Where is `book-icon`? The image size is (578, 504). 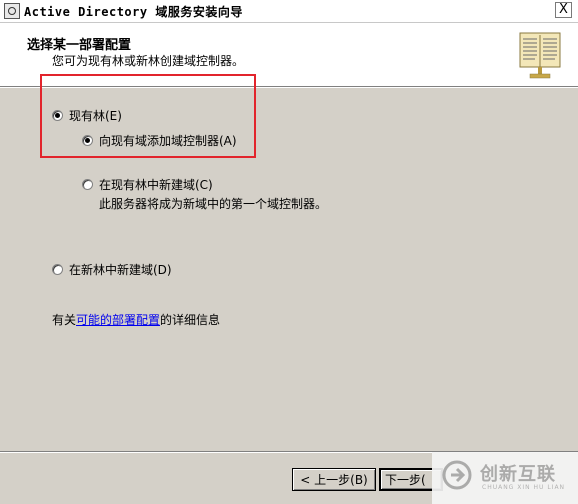 book-icon is located at coordinates (540, 55).